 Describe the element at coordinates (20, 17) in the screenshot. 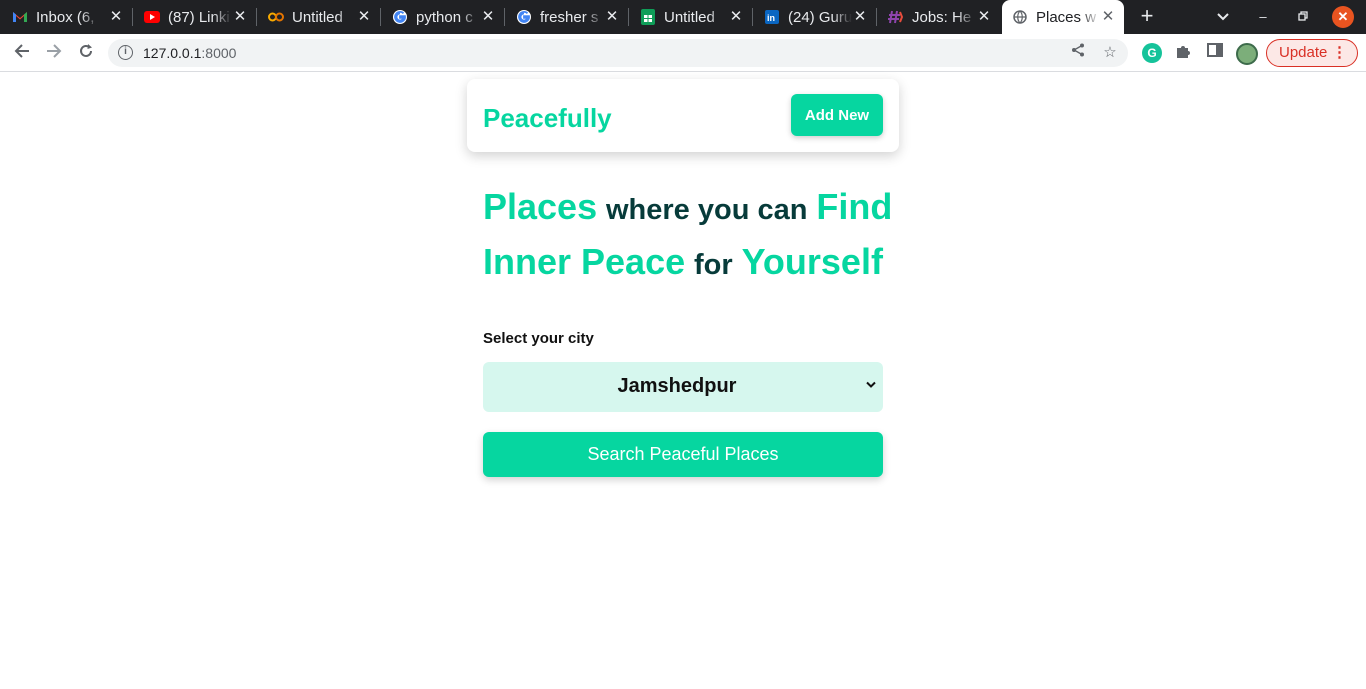

I see `gmail-icon` at that location.